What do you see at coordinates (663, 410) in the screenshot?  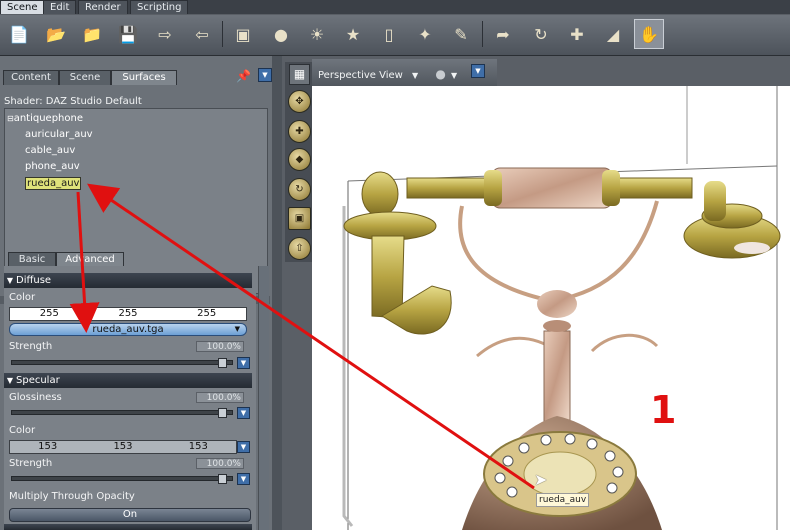 I see `annotation-number: 1` at bounding box center [663, 410].